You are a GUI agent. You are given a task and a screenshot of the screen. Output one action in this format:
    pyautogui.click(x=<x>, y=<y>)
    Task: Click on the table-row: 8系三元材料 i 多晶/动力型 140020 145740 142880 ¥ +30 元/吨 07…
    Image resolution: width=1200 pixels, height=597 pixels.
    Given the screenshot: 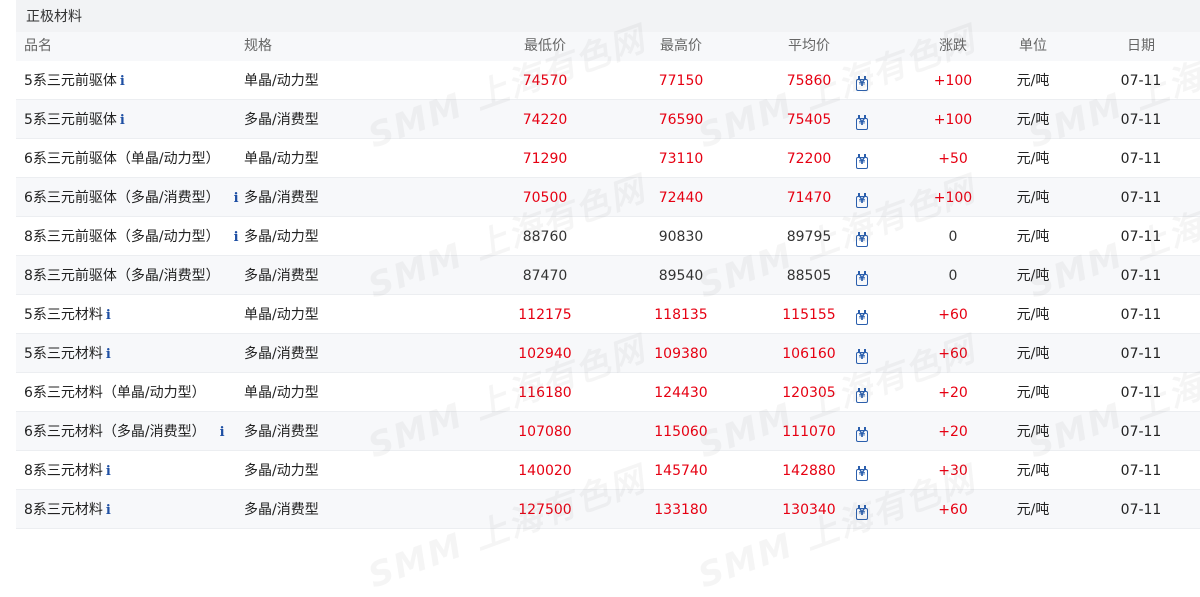 What is the action you would take?
    pyautogui.click(x=608, y=470)
    